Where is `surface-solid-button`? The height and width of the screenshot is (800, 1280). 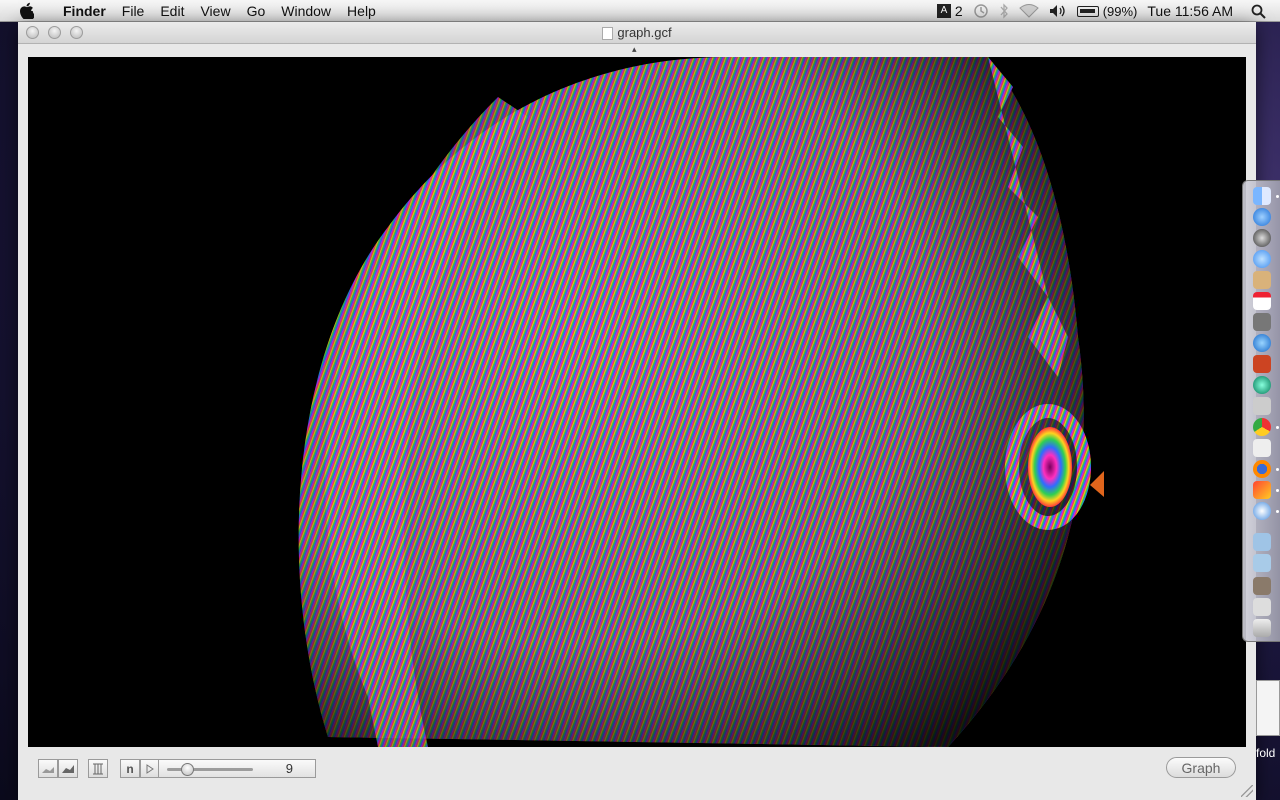 surface-solid-button is located at coordinates (68, 768).